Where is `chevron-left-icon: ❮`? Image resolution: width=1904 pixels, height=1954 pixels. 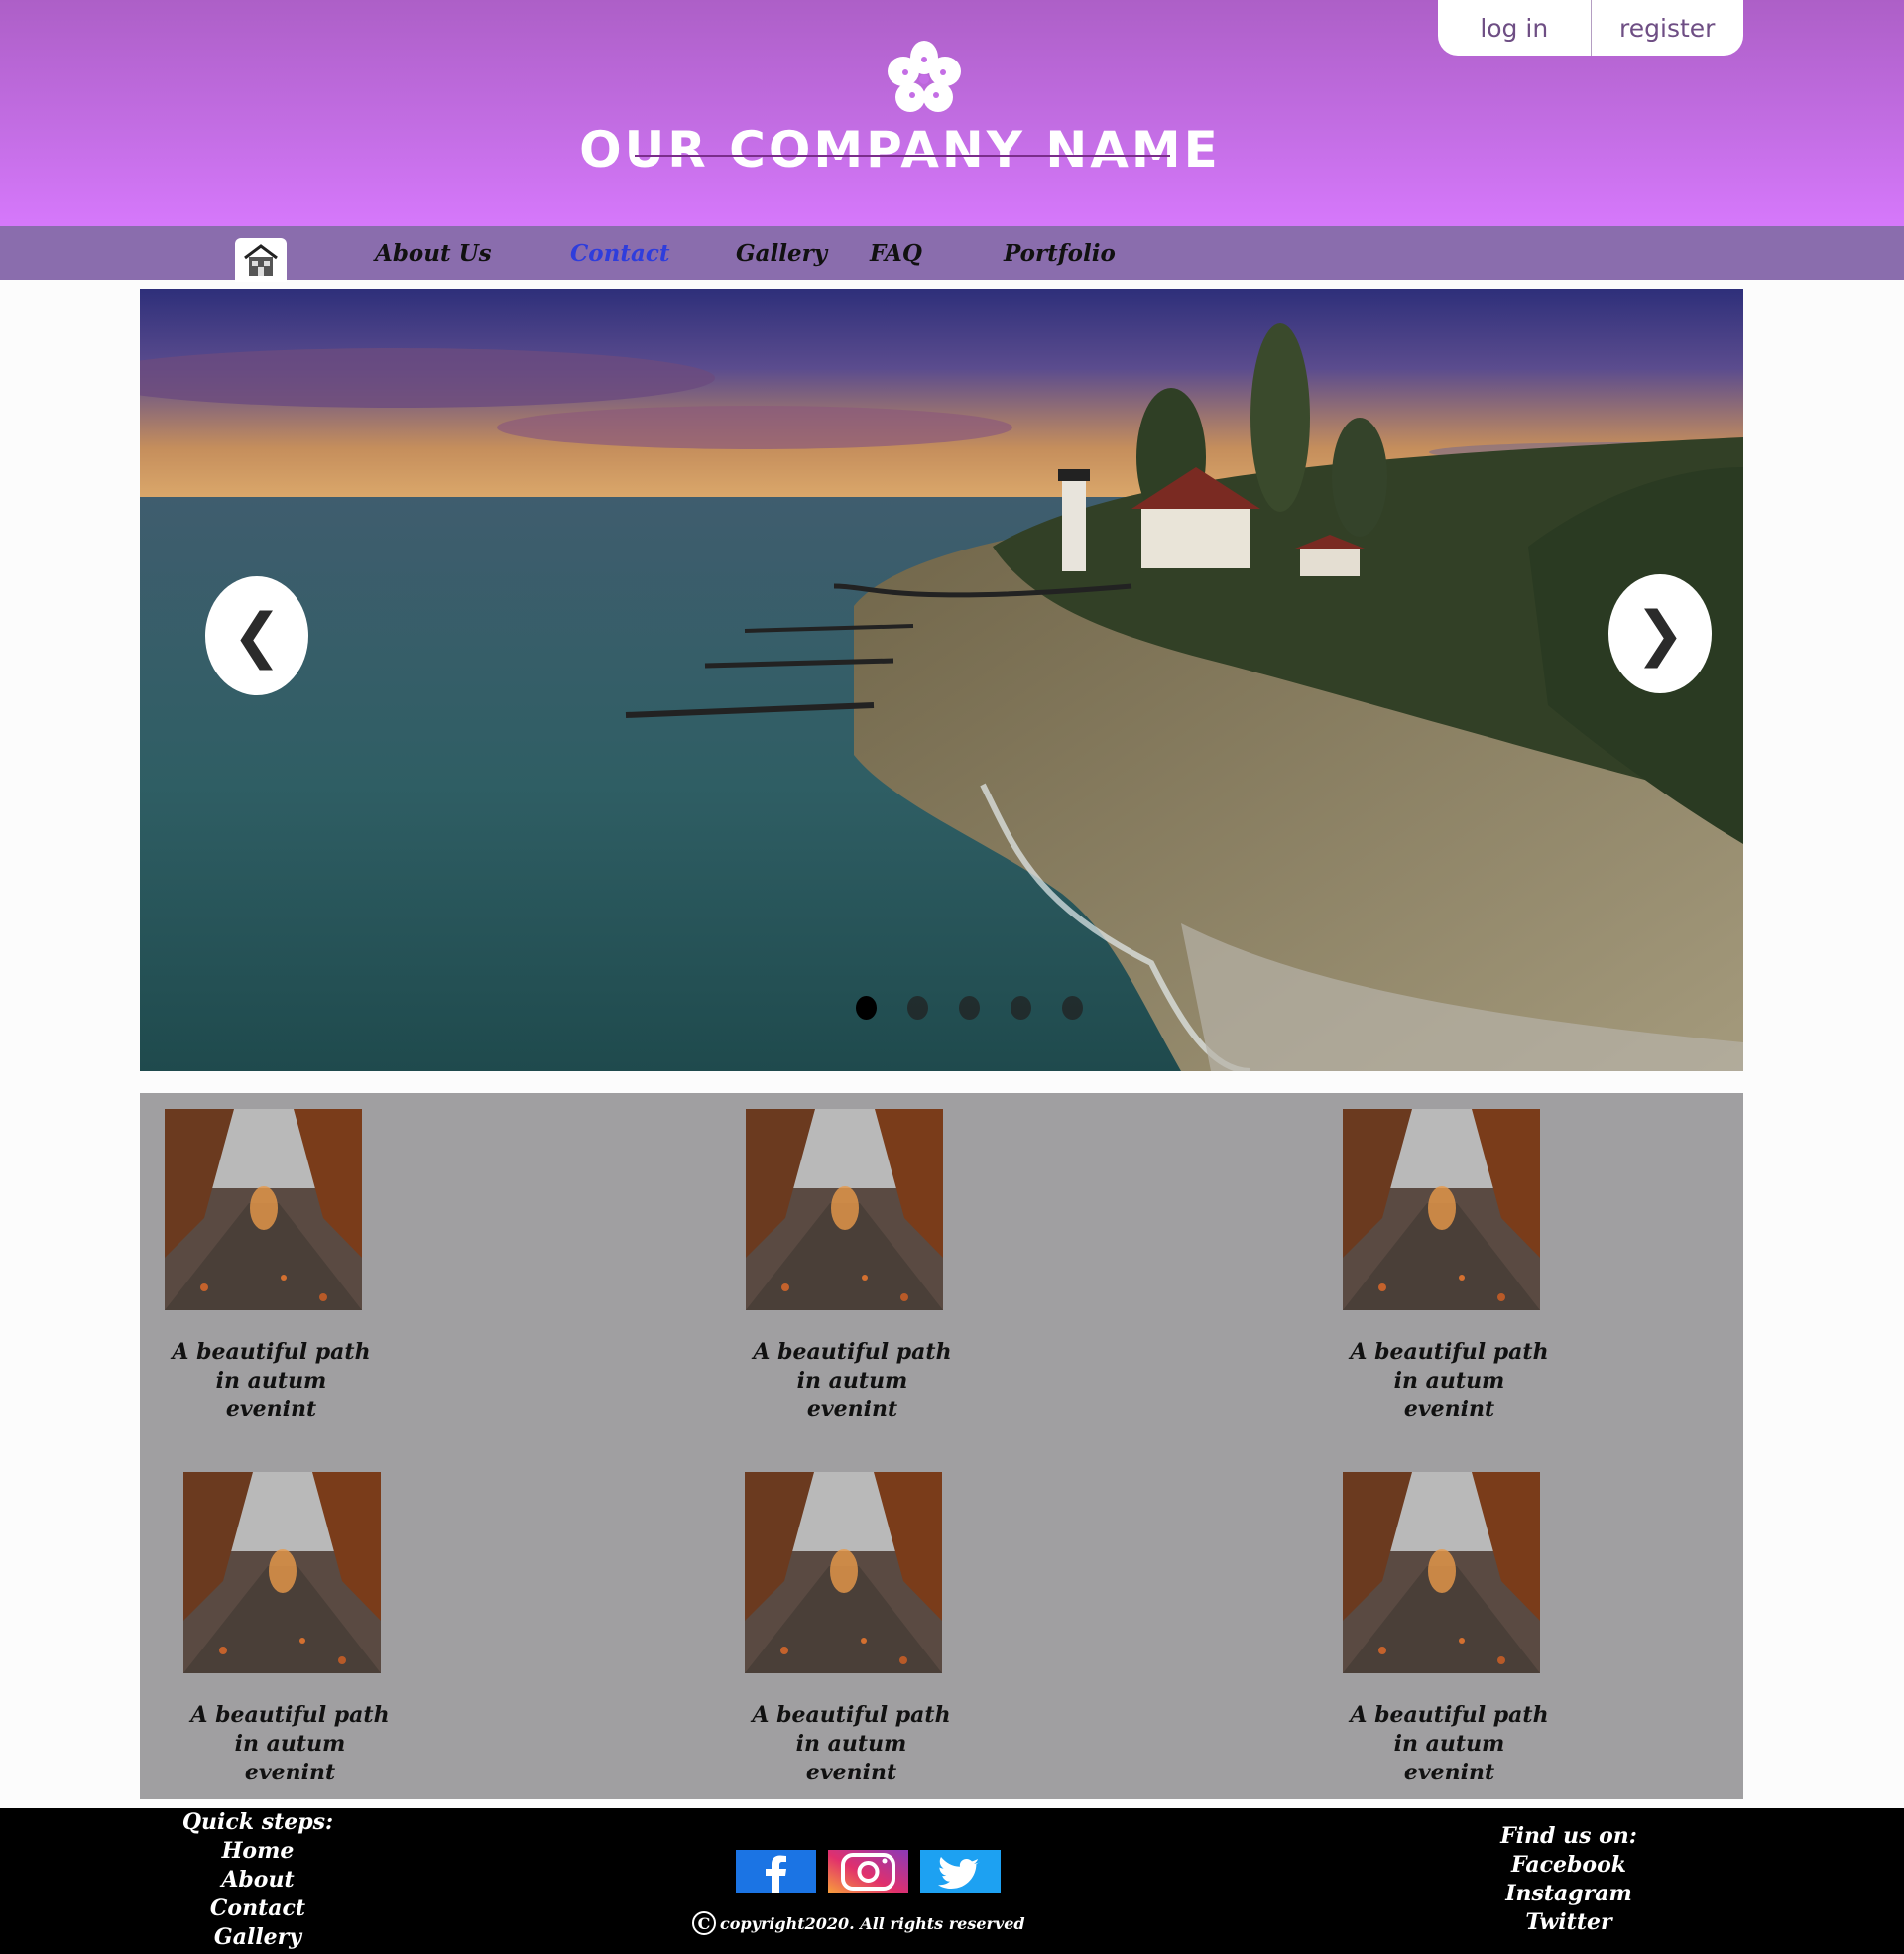 chevron-left-icon: ❮ is located at coordinates (257, 636).